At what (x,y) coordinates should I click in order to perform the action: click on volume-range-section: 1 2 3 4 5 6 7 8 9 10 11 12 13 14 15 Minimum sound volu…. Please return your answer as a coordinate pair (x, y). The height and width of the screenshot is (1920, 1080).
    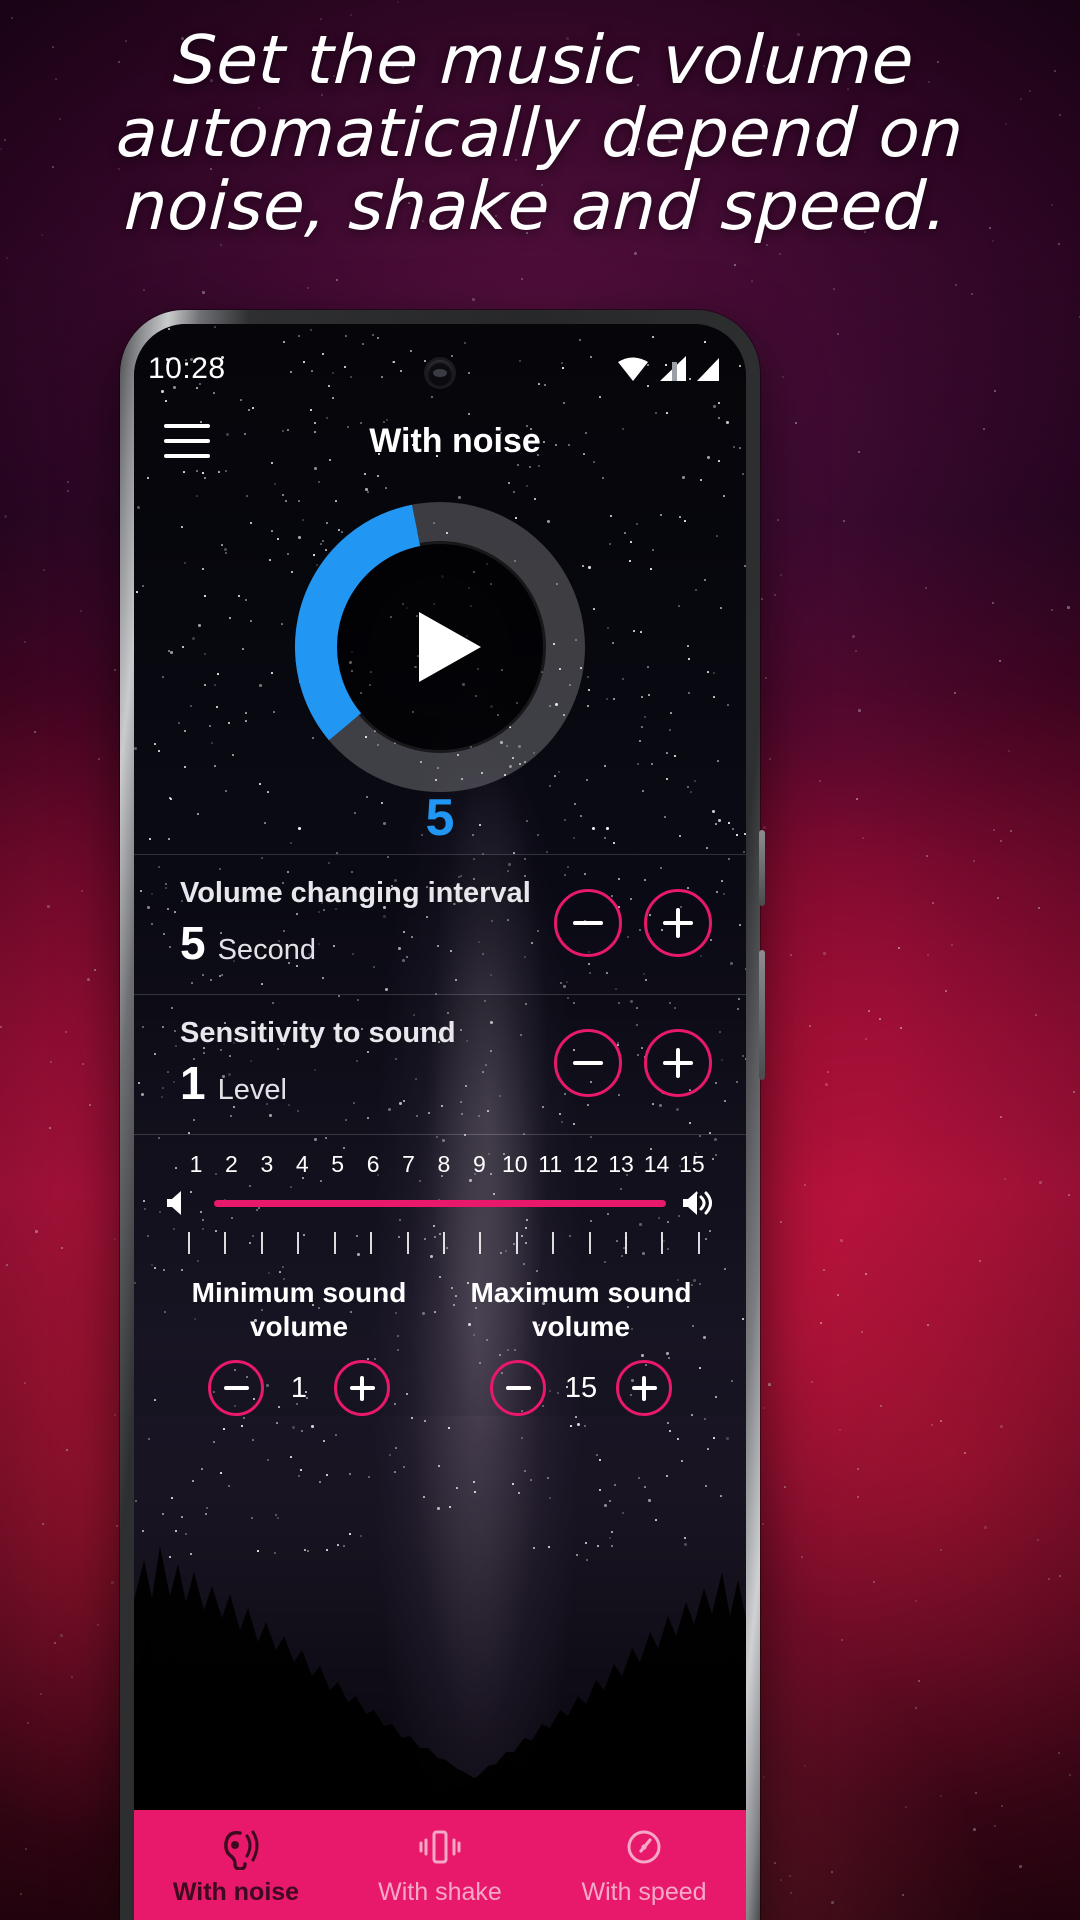
    Looking at the image, I should click on (440, 1275).